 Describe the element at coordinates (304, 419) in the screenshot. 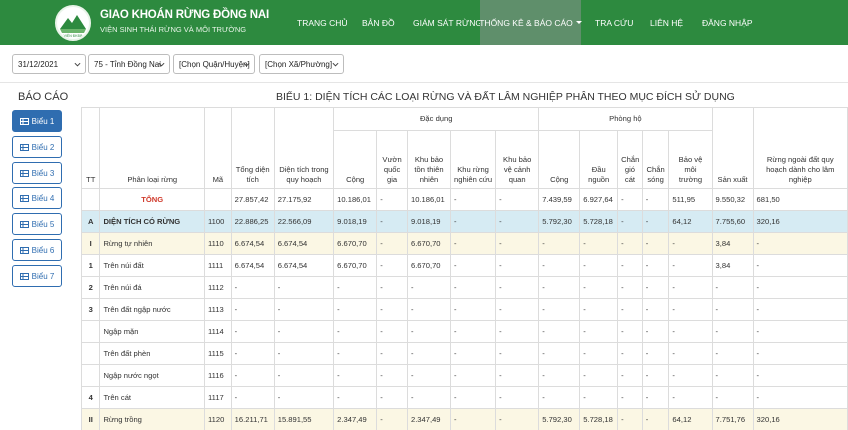

I see `cell-qh: 15.891,55` at that location.